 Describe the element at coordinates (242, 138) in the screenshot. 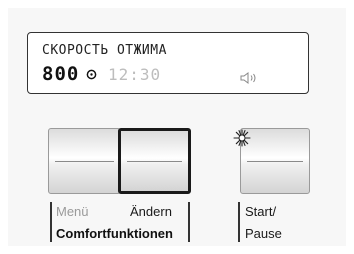

I see `start-indicator-light-icon` at that location.